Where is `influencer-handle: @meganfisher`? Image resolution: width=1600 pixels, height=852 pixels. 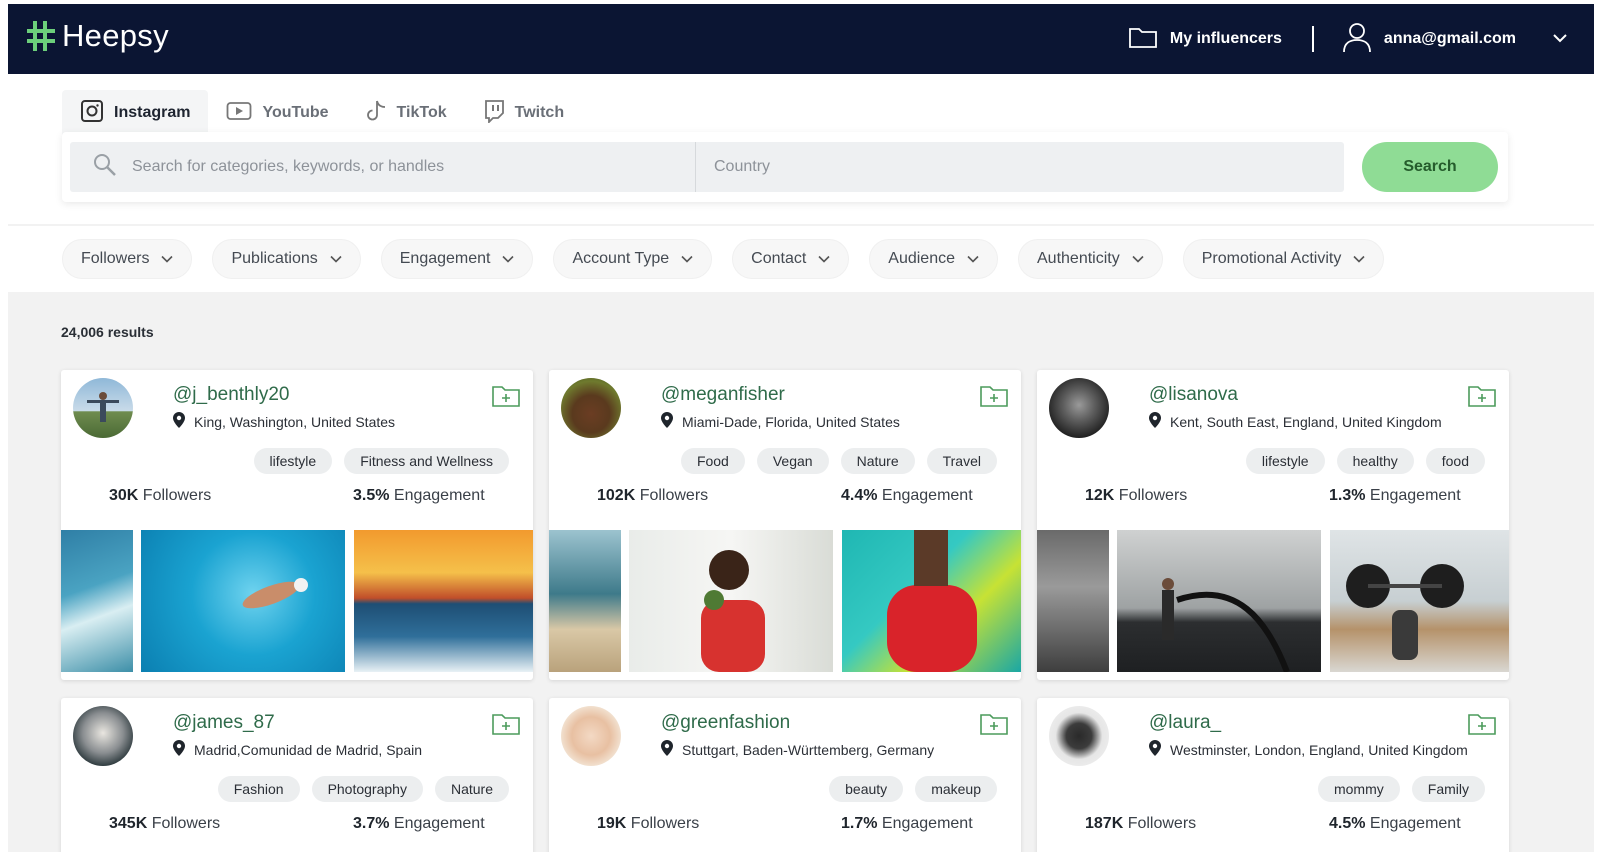
influencer-handle: @meganfisher is located at coordinates (723, 395).